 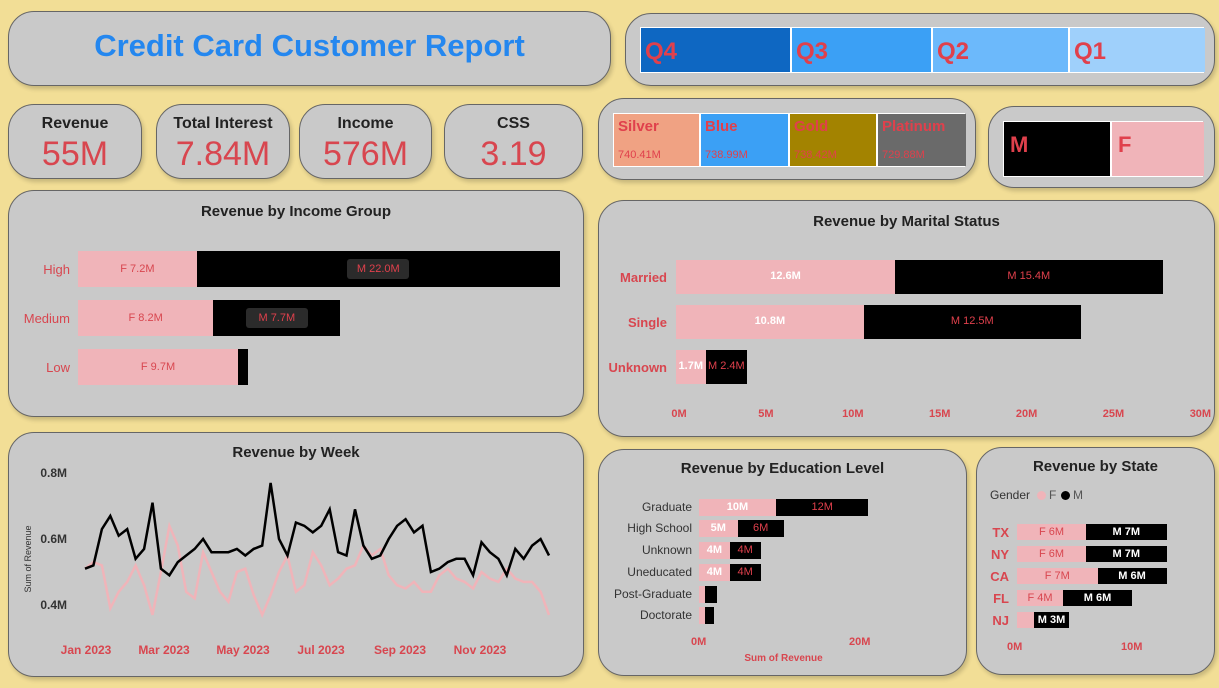 What do you see at coordinates (766, 414) in the screenshot?
I see `x-tick: 5M` at bounding box center [766, 414].